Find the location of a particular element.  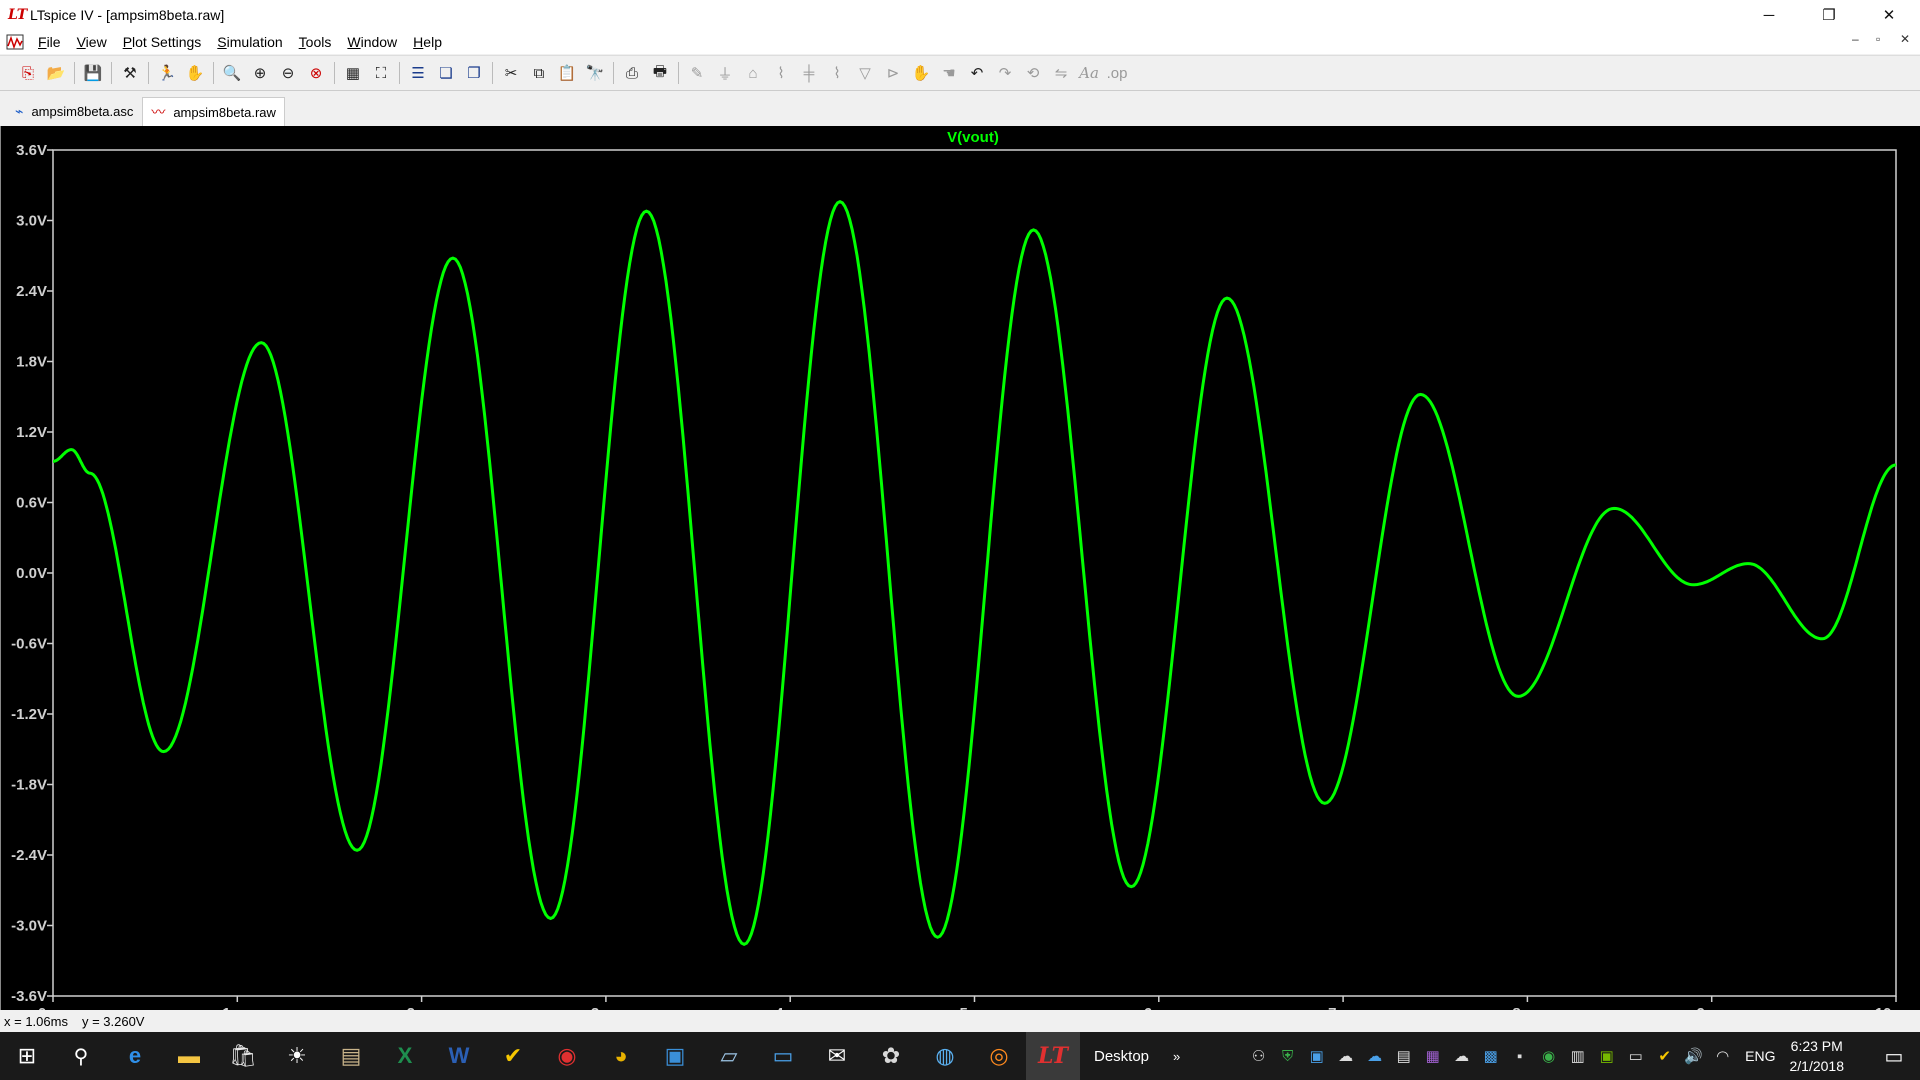

wifi-icon: ◠ is located at coordinates (1722, 1056).